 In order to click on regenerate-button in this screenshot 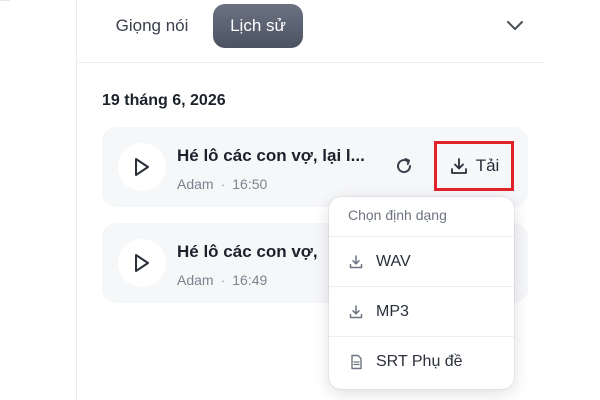, I will do `click(404, 166)`.